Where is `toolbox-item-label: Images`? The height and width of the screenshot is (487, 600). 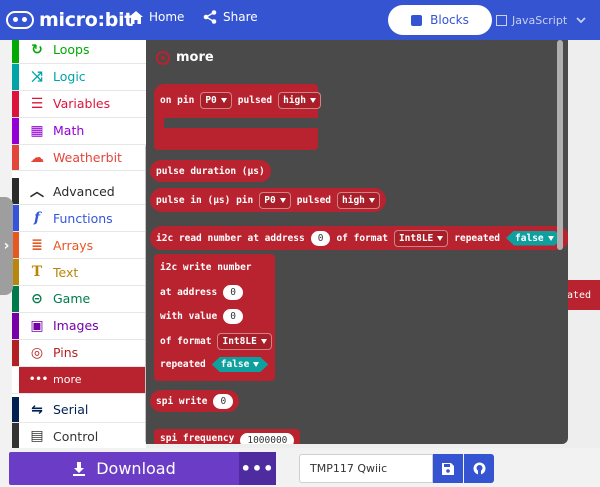
toolbox-item-label: Images is located at coordinates (76, 326).